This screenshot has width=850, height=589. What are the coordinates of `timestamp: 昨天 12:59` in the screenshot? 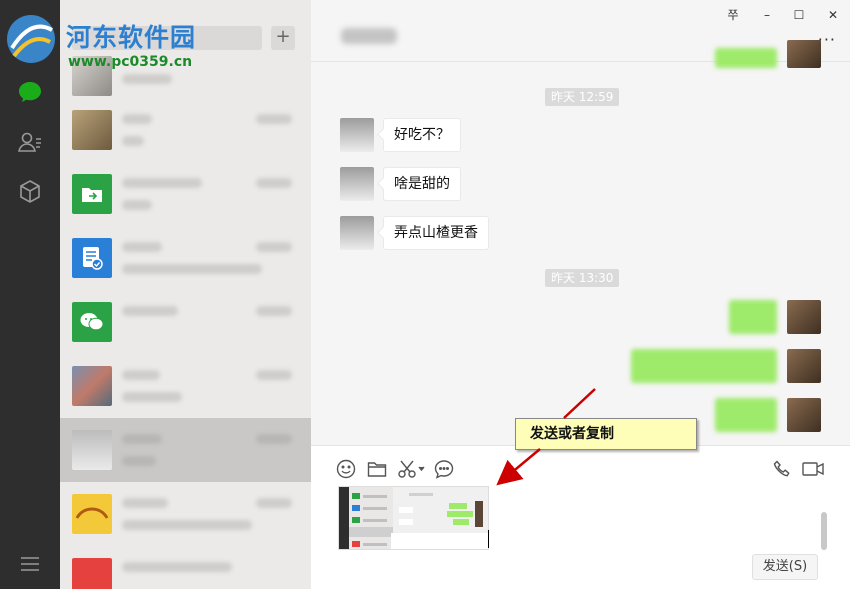 It's located at (582, 97).